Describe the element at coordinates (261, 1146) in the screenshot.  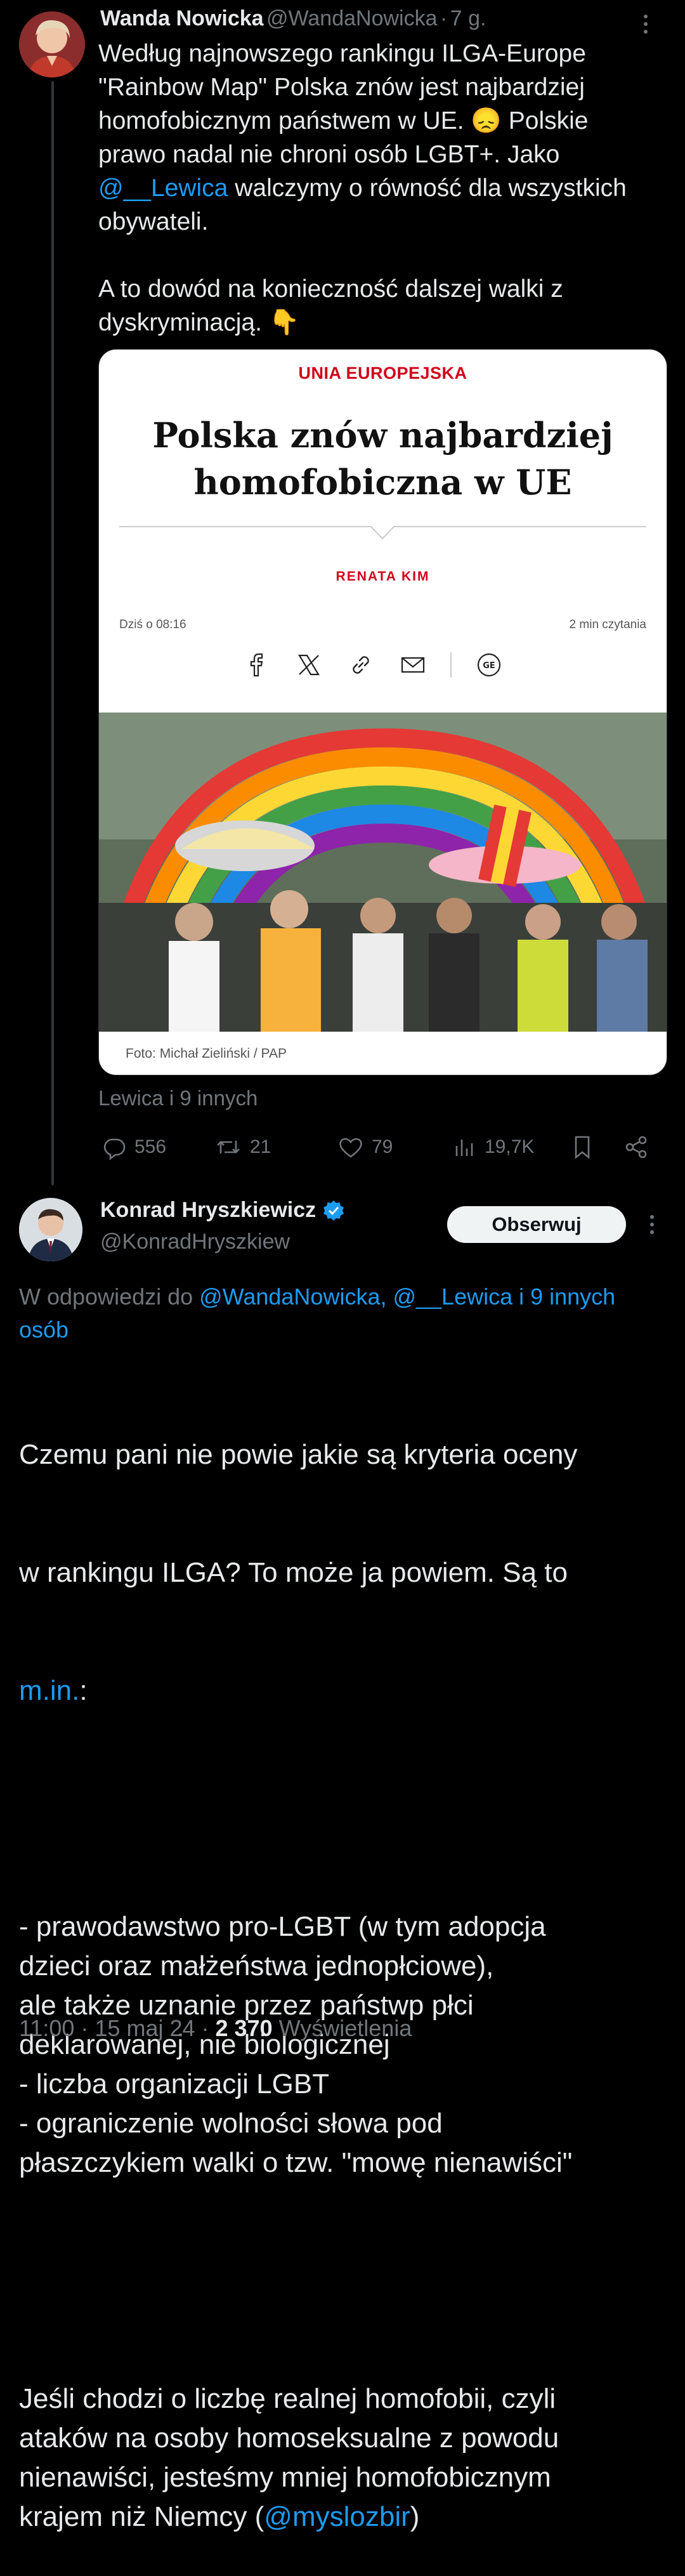
I see `repost-count: 21` at that location.